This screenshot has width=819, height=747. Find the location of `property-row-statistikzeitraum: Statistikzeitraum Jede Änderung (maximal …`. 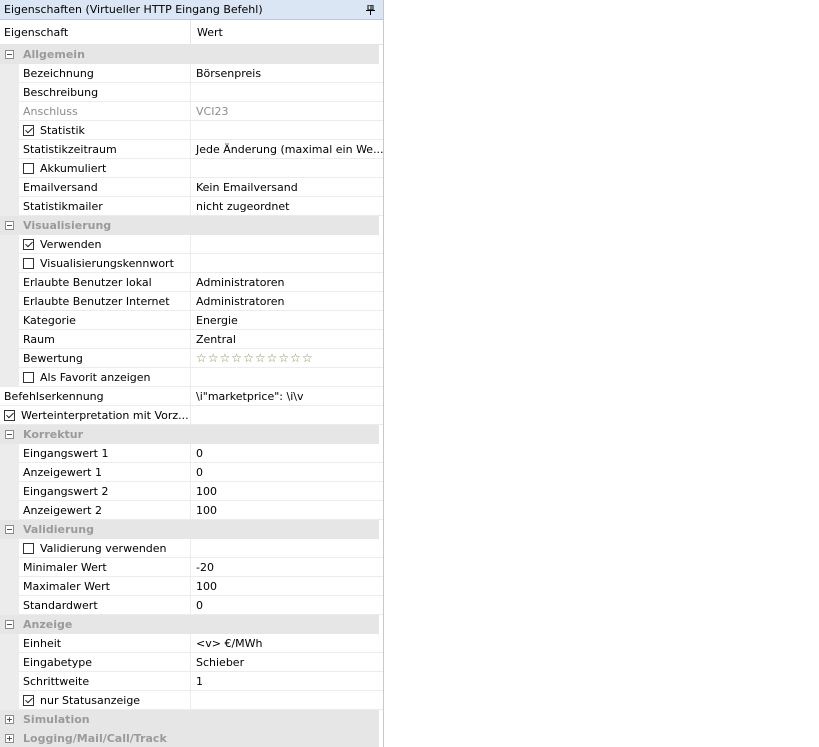

property-row-statistikzeitraum: Statistikzeitraum Jede Änderung (maximal … is located at coordinates (191, 149).